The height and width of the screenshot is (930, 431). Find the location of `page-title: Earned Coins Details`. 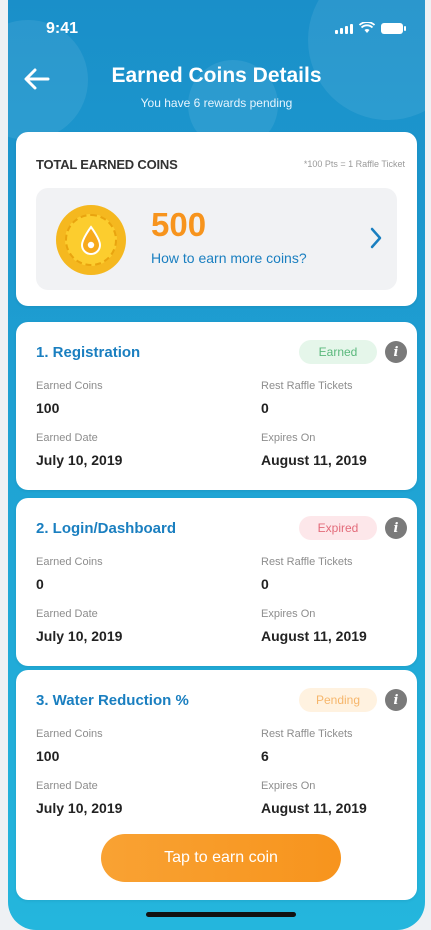

page-title: Earned Coins Details is located at coordinates (216, 75).